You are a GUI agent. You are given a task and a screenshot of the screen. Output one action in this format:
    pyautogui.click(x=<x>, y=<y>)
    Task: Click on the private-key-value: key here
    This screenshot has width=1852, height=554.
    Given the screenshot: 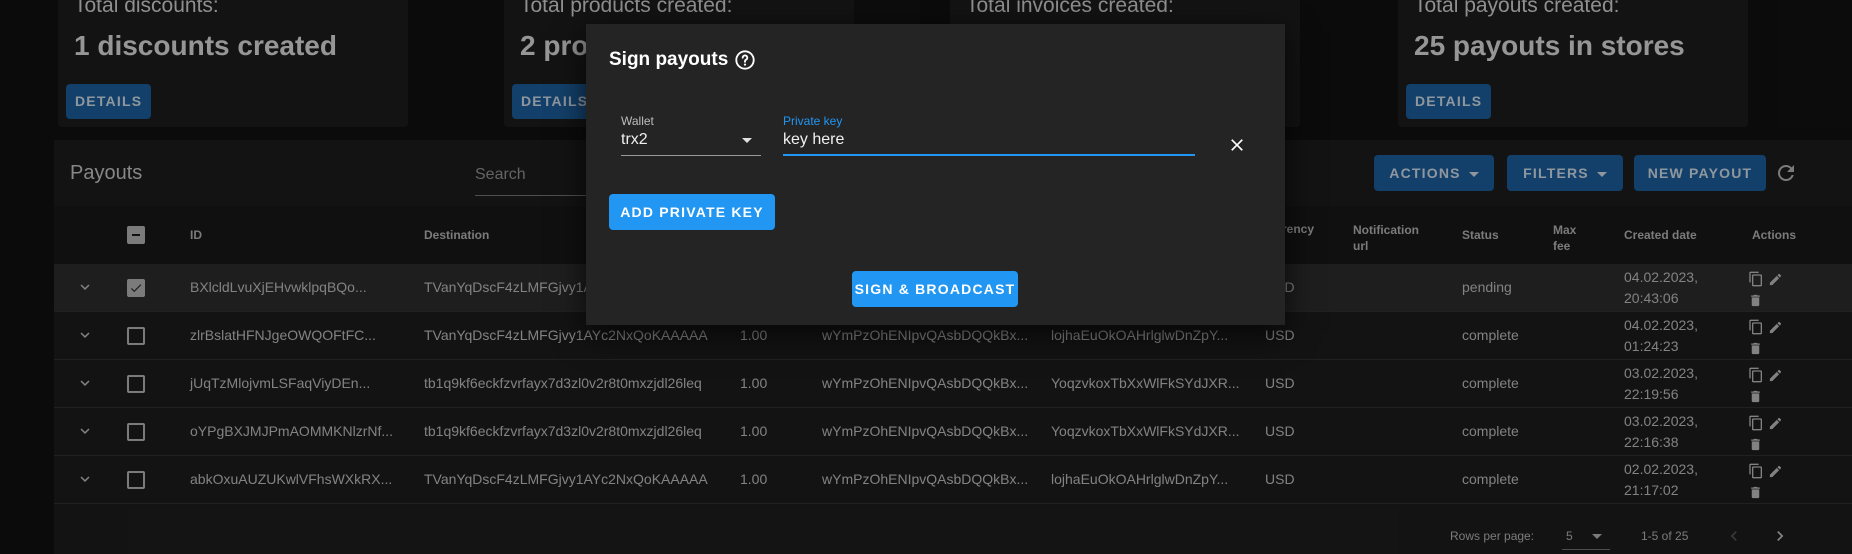 What is the action you would take?
    pyautogui.click(x=814, y=139)
    